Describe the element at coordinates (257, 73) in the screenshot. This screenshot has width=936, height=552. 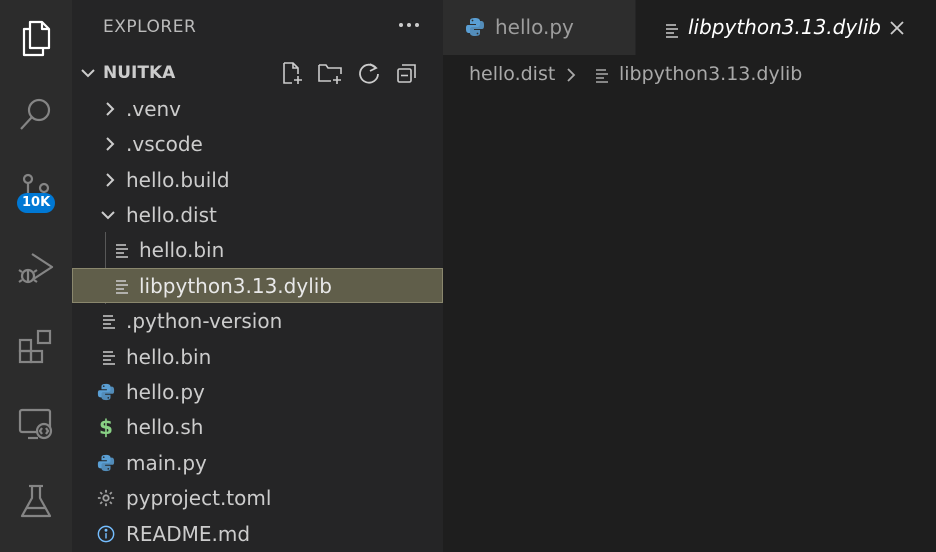
I see `folder-section-header: NUITKA` at that location.